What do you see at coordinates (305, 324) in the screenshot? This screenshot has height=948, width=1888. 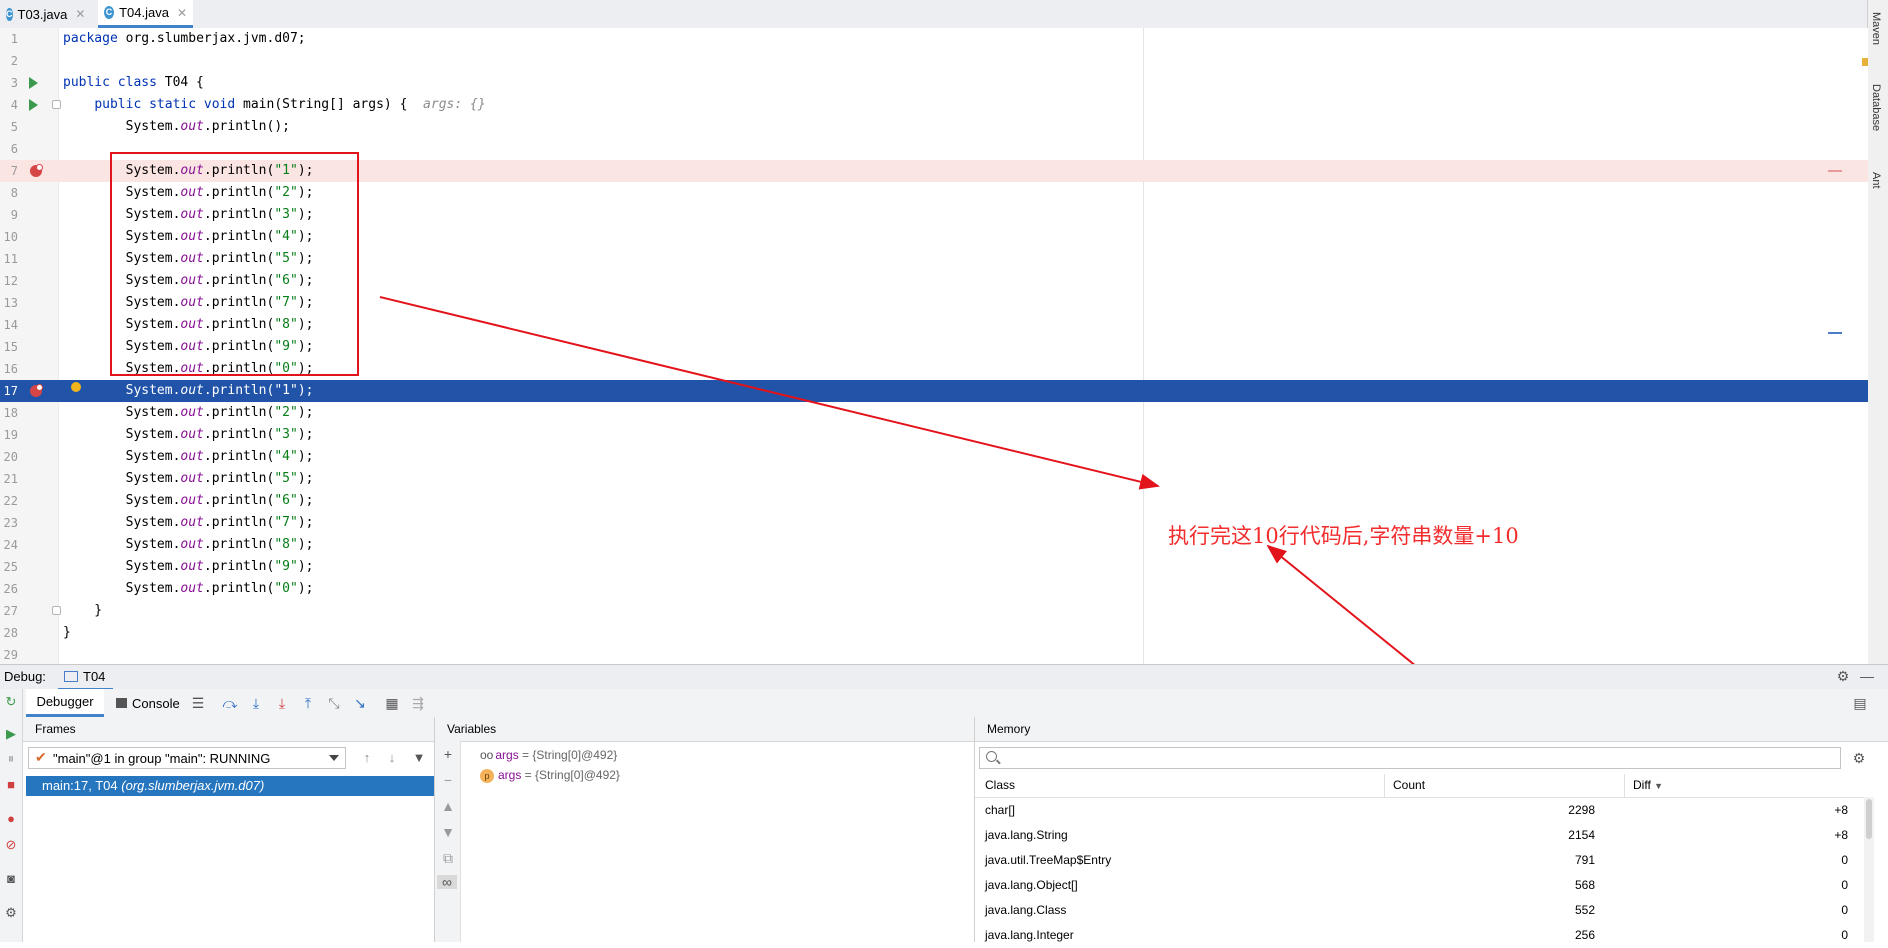 I see `code-token: );` at bounding box center [305, 324].